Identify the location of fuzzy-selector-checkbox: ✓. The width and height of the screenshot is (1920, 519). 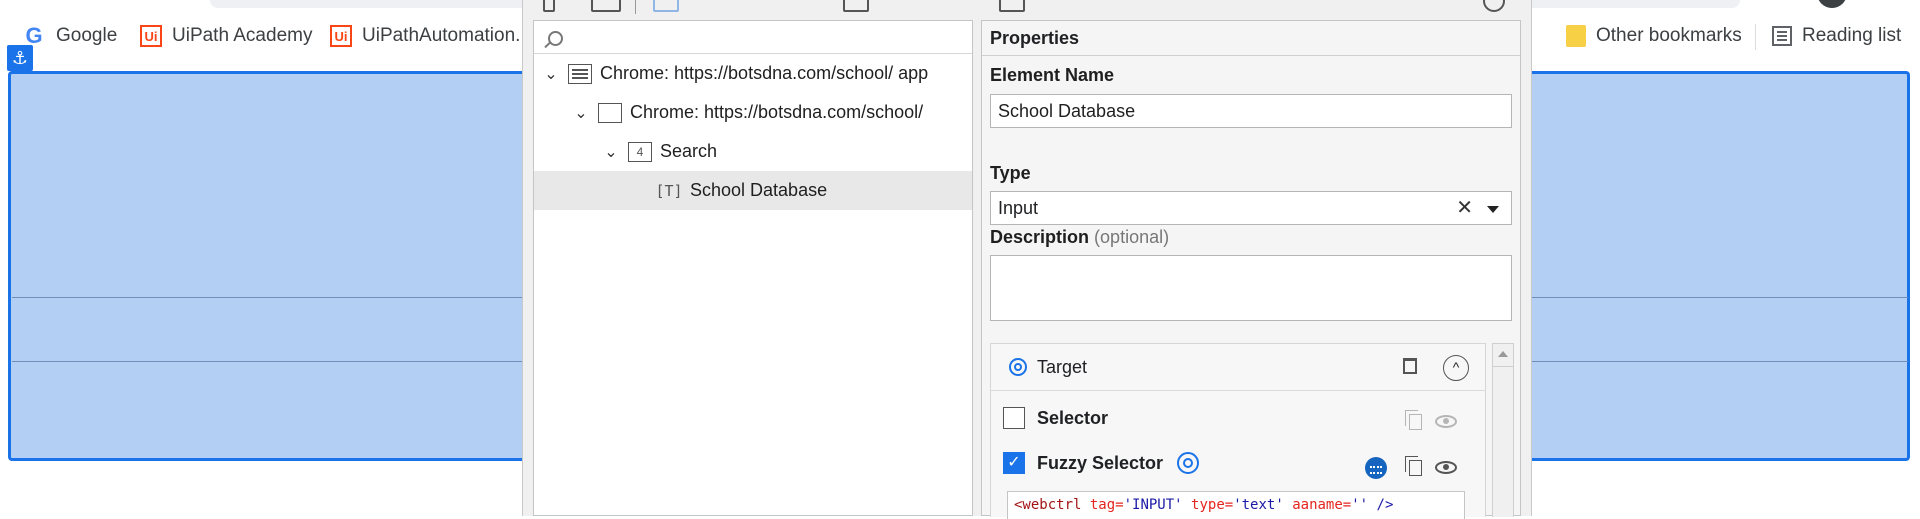
(1014, 463).